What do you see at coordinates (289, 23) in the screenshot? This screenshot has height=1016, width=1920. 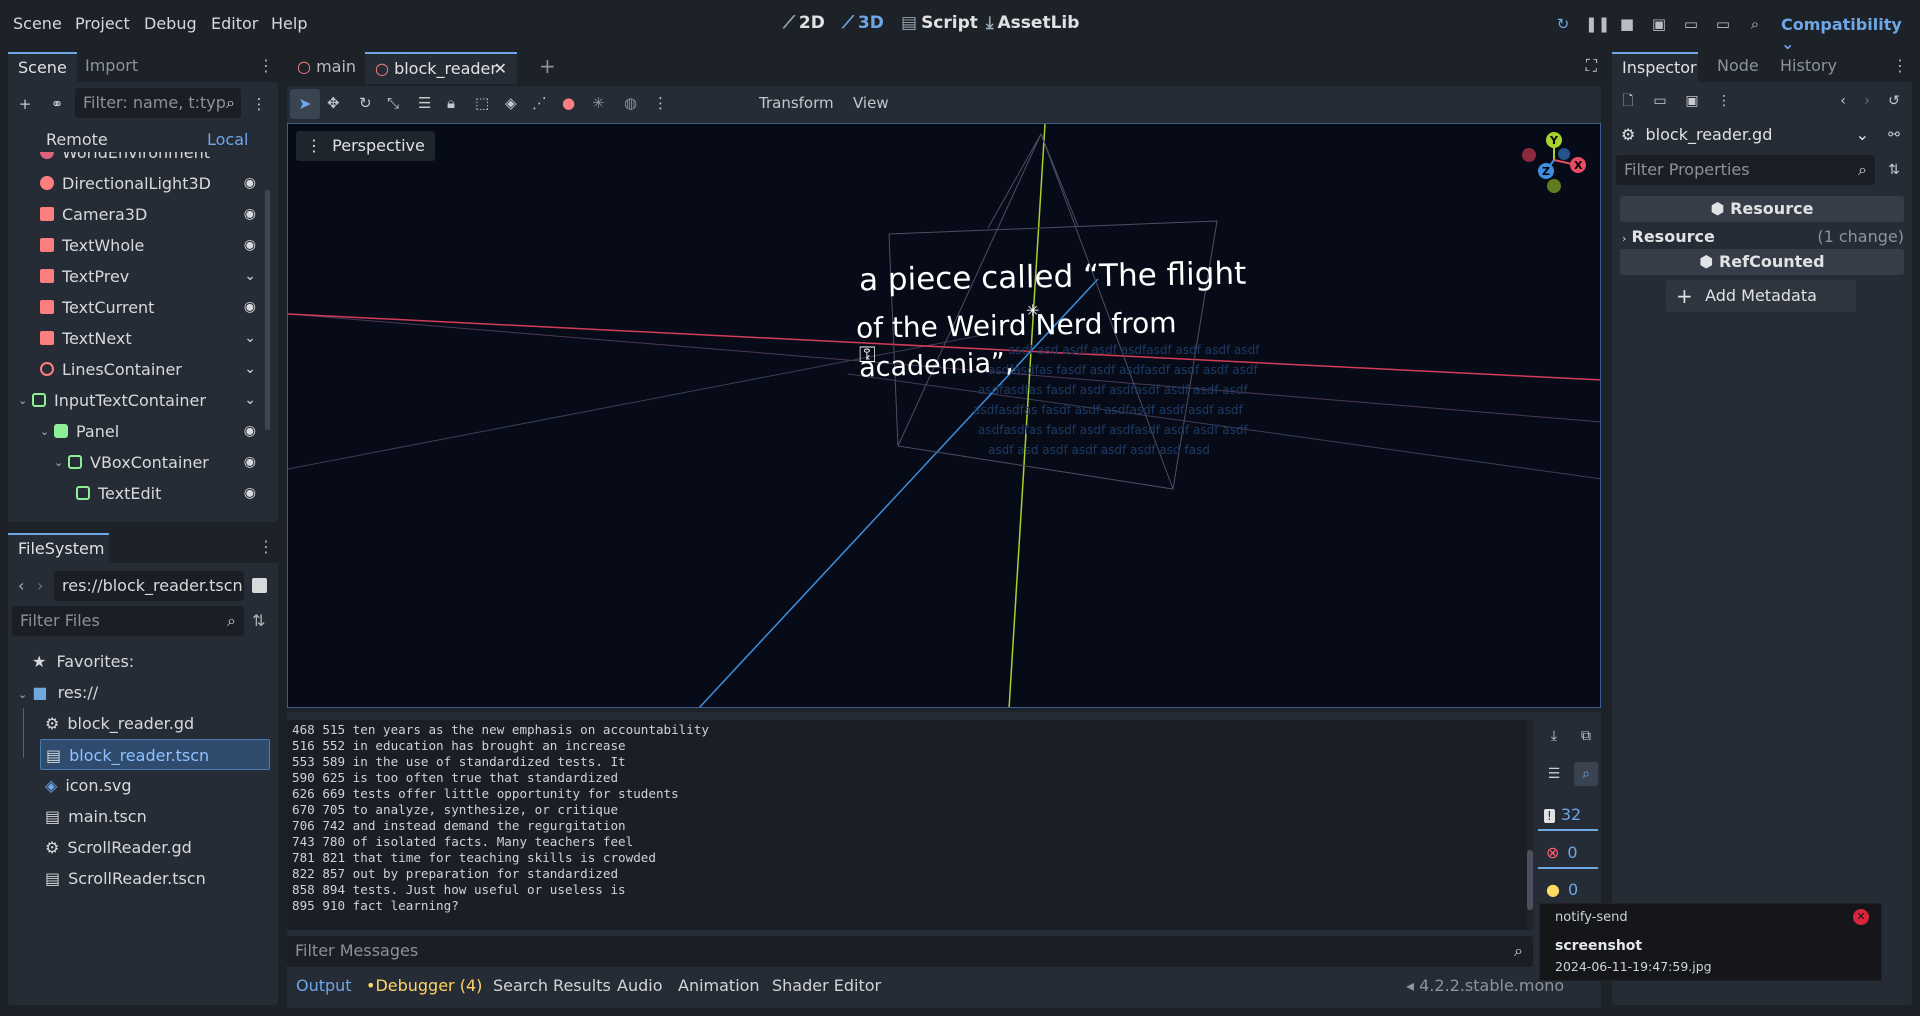 I see `menu-help: Help` at bounding box center [289, 23].